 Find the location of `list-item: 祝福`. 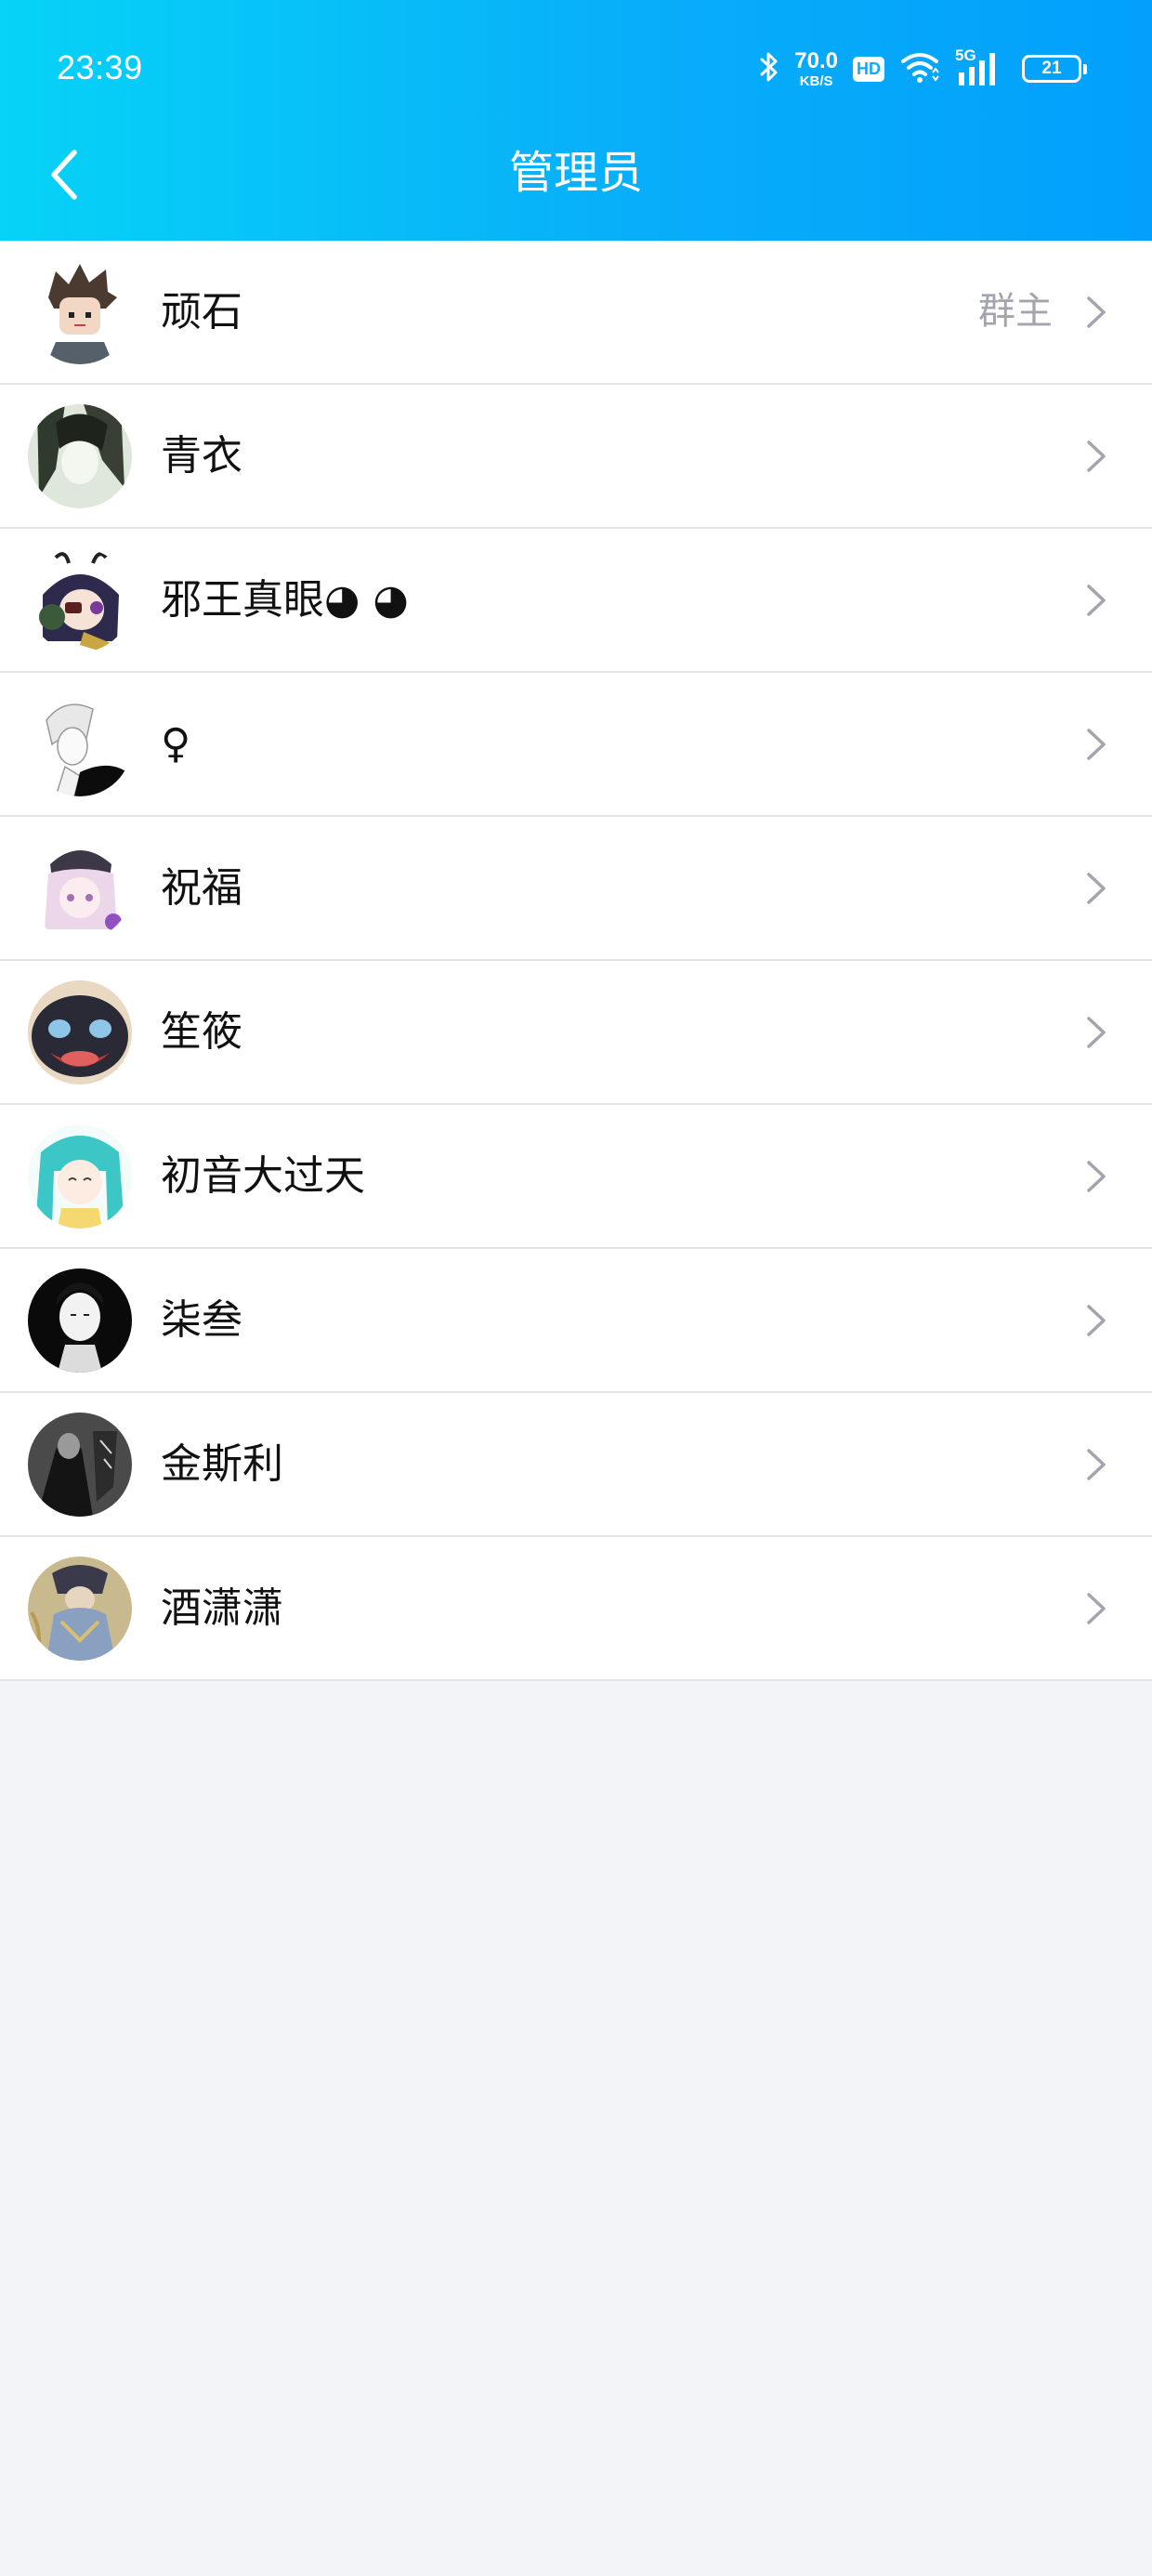

list-item: 祝福 is located at coordinates (576, 889).